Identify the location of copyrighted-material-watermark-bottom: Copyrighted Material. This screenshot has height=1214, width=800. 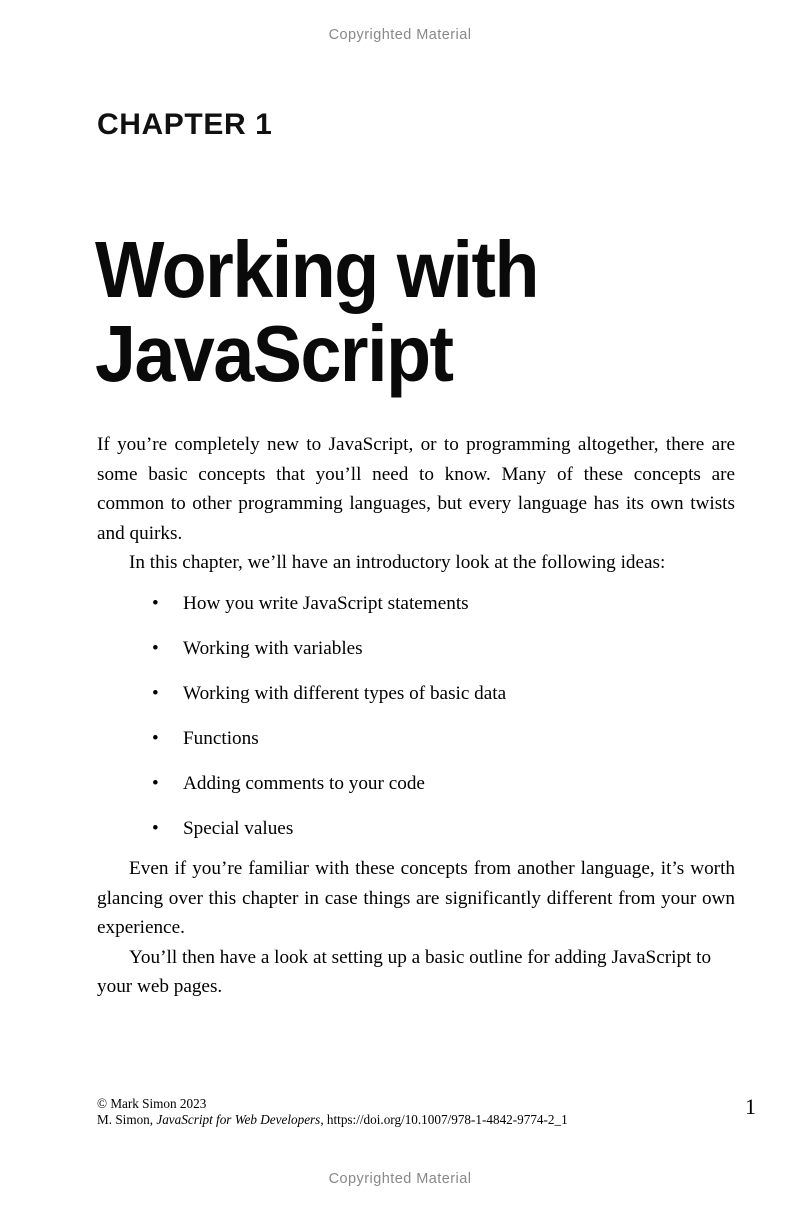
(400, 1179).